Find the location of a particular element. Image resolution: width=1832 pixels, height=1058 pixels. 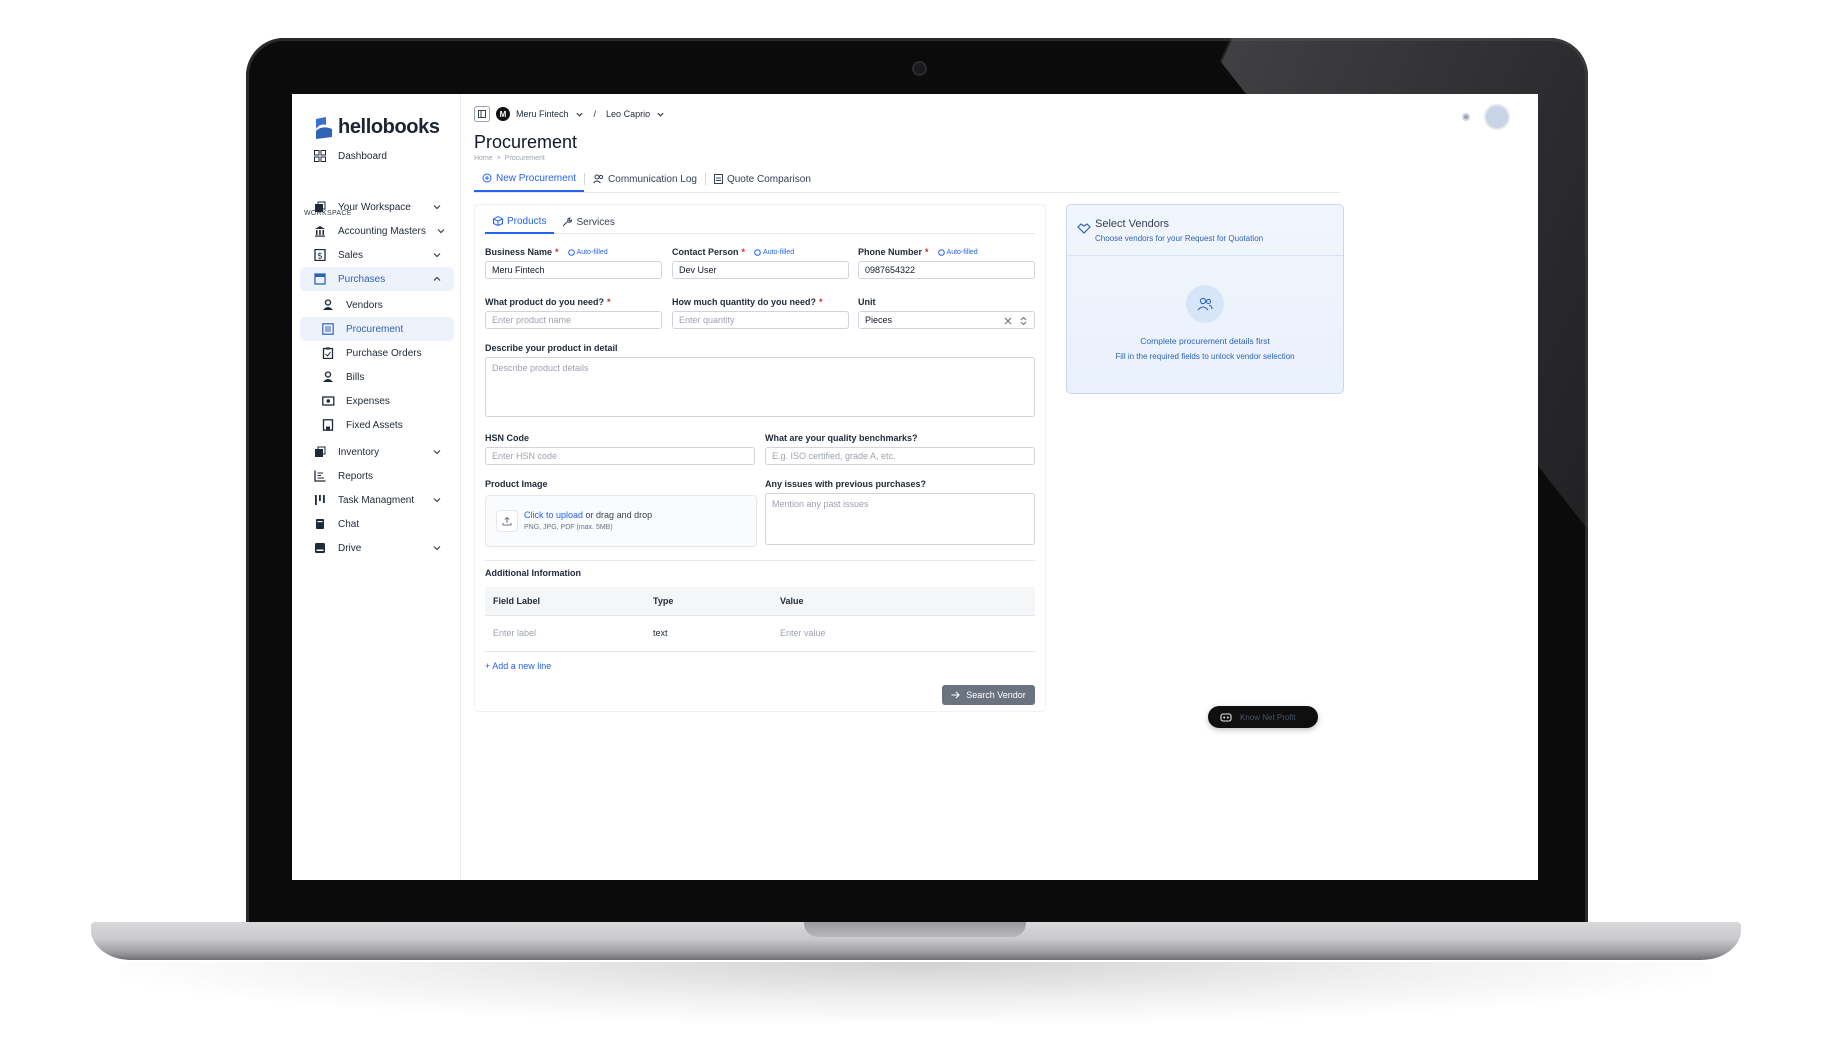

ai-assistant-pill: Know Net Profit is located at coordinates (1263, 717).